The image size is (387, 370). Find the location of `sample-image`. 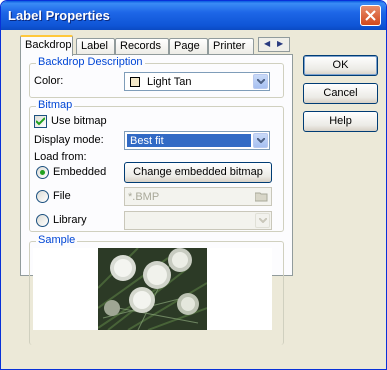

sample-image is located at coordinates (152, 289).